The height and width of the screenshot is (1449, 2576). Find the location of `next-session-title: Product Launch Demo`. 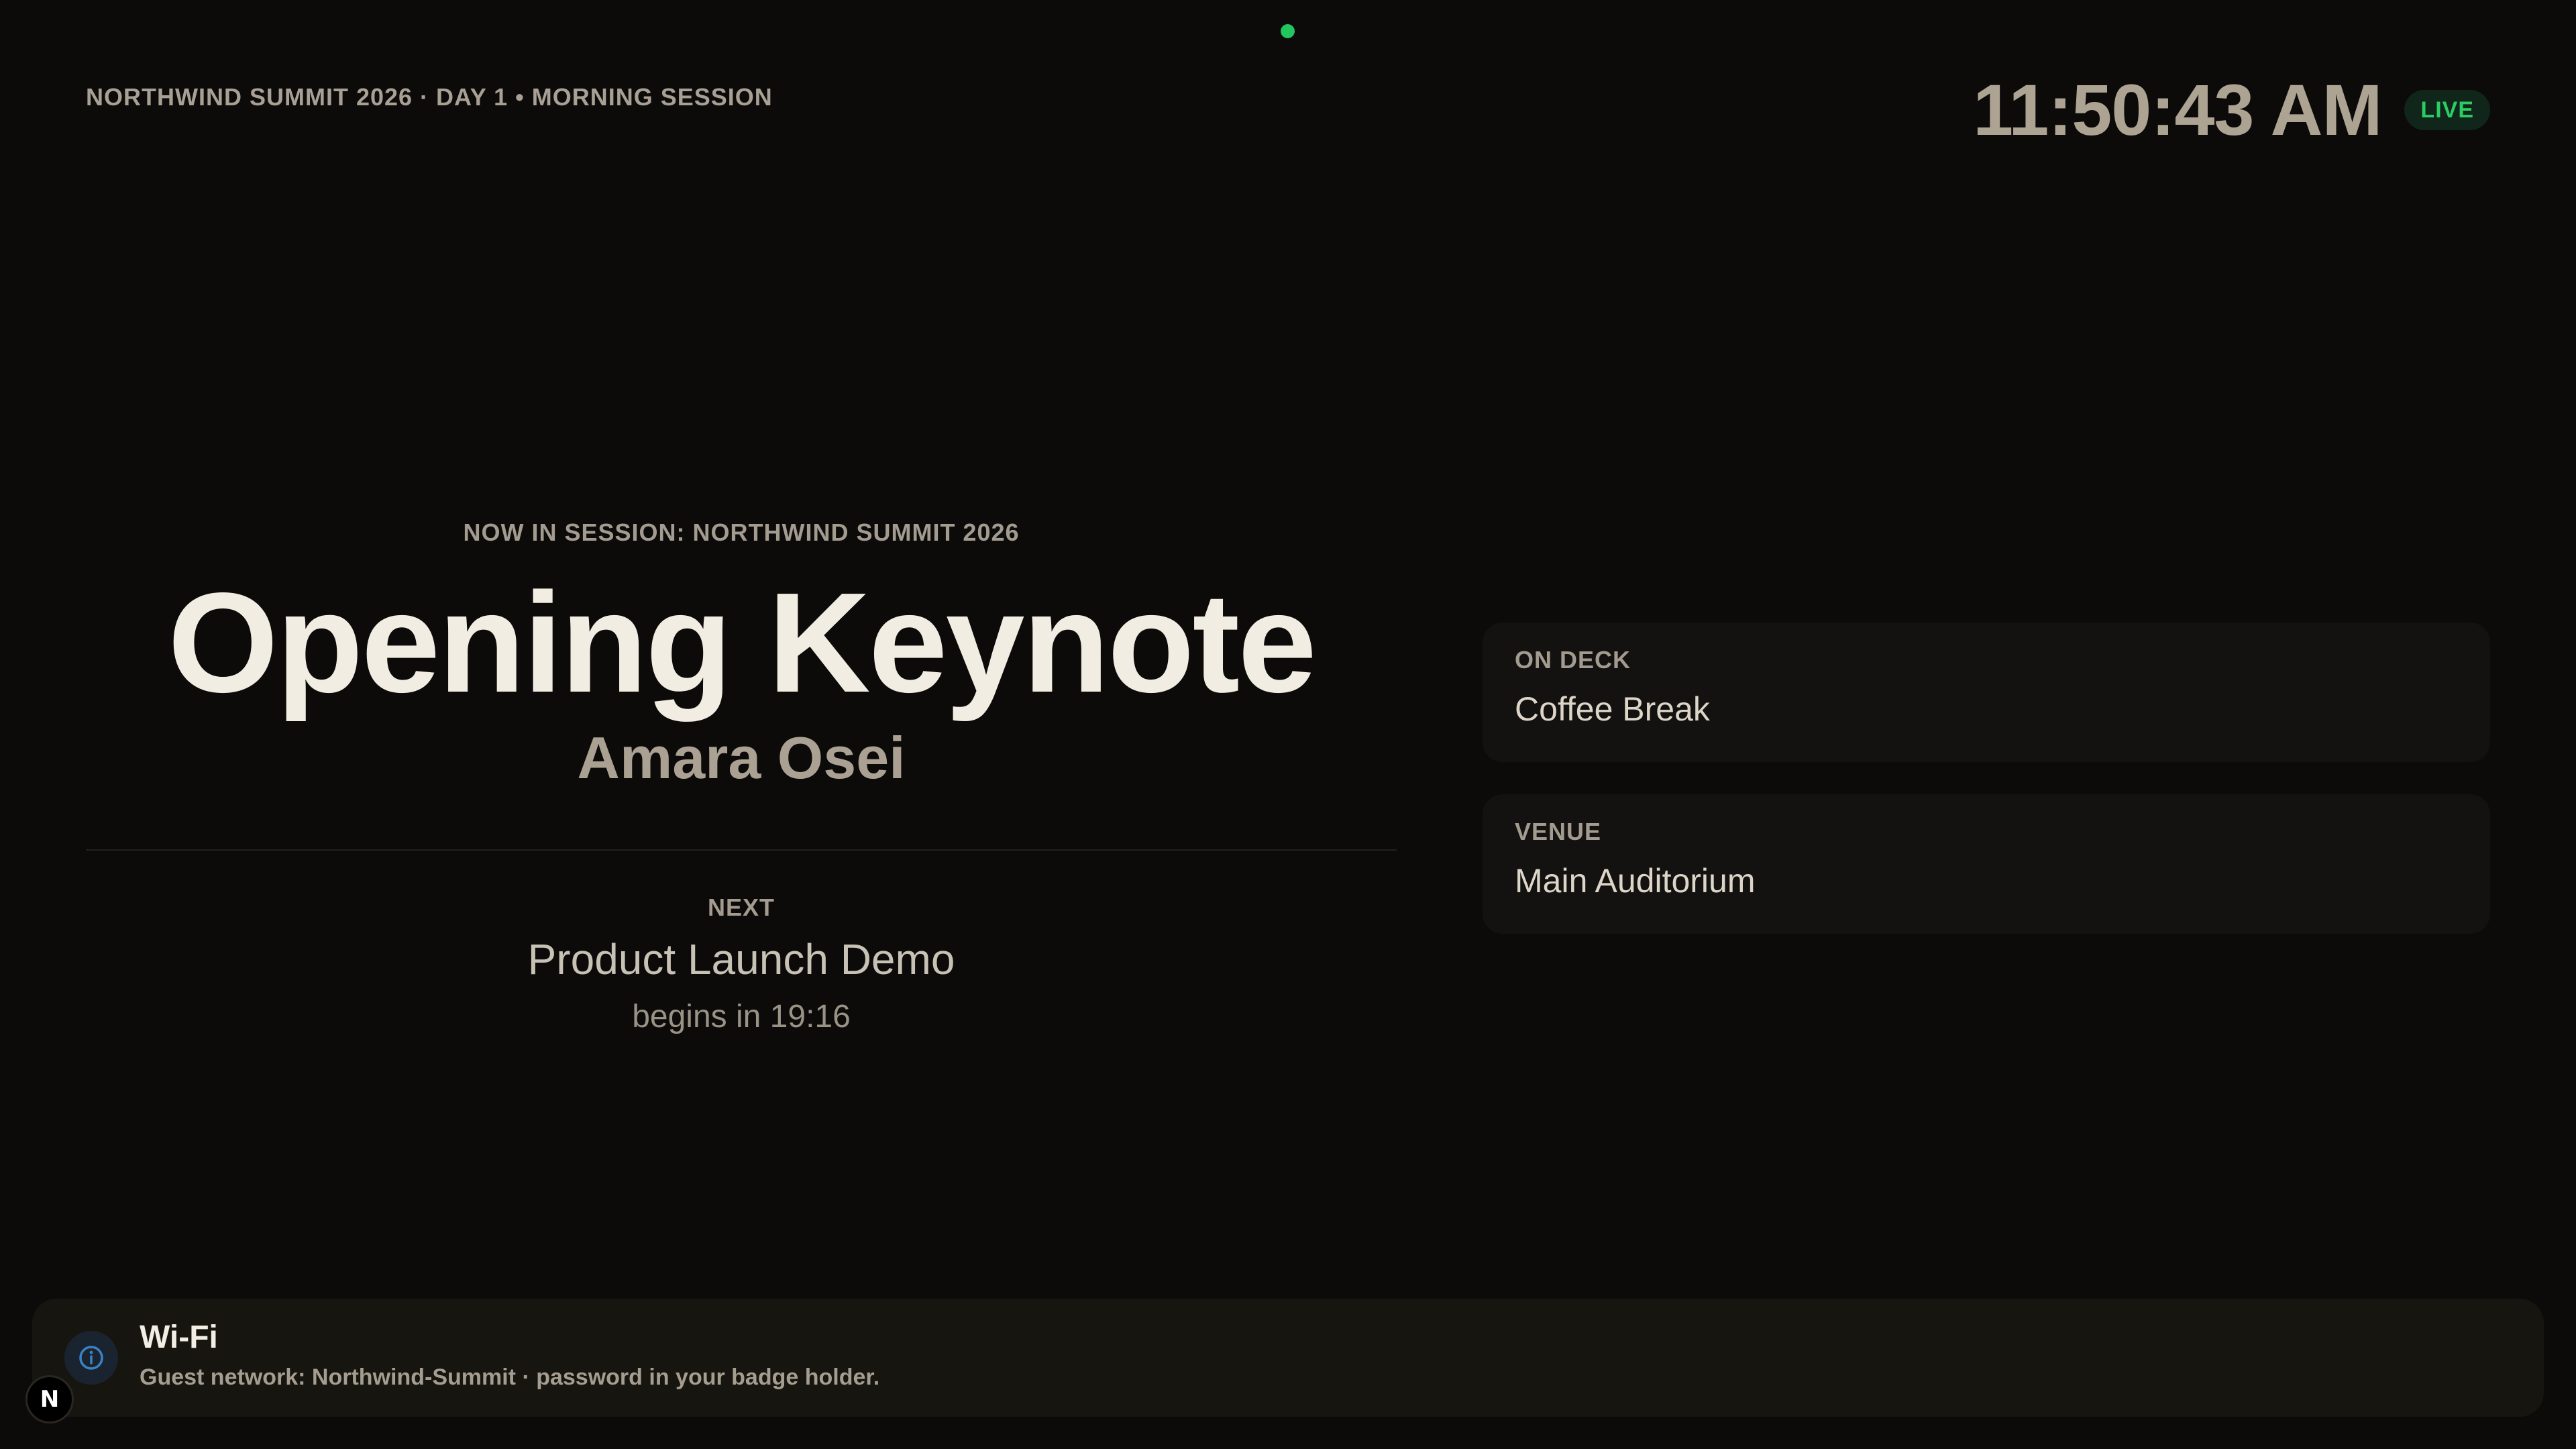

next-session-title: Product Launch Demo is located at coordinates (741, 959).